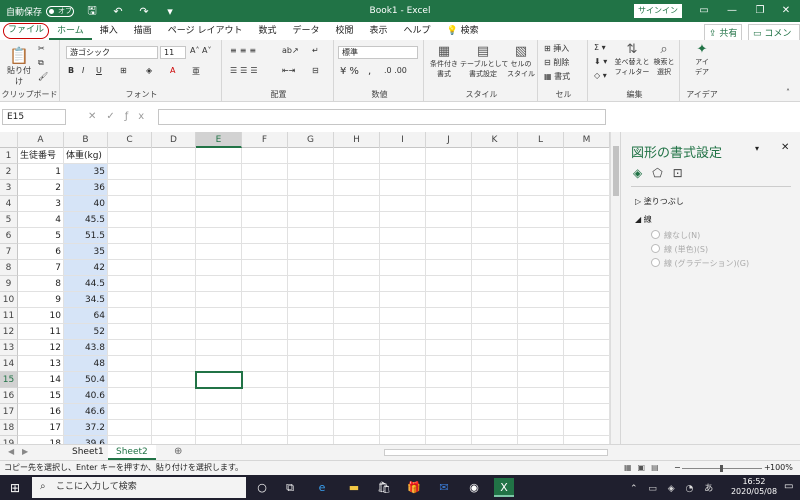 The image size is (800, 500). Describe the element at coordinates (704, 11) in the screenshot. I see `ribbon-display-icon: ▭` at that location.